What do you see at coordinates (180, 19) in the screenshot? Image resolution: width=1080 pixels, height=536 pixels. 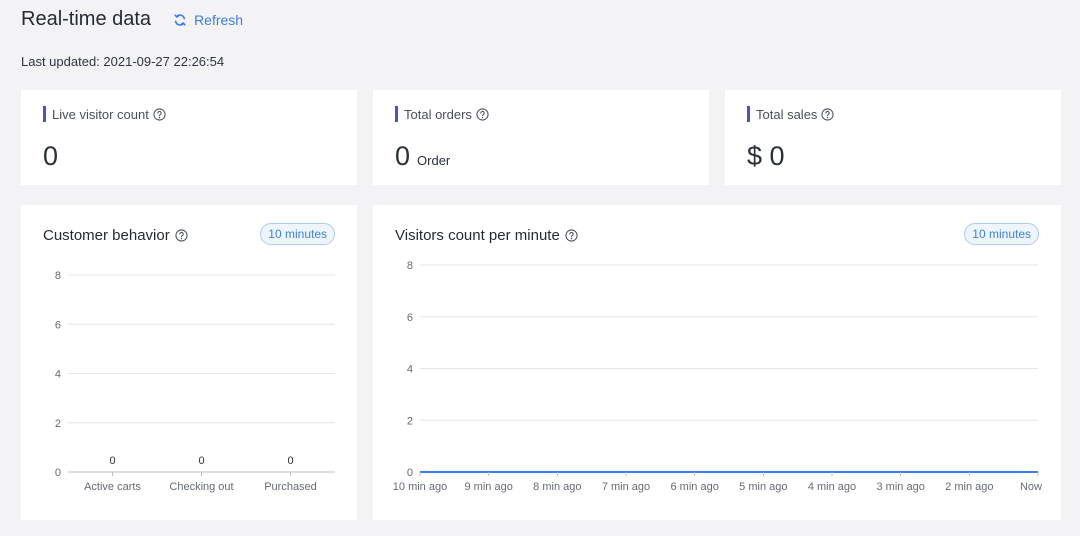 I see `refresh-icon` at bounding box center [180, 19].